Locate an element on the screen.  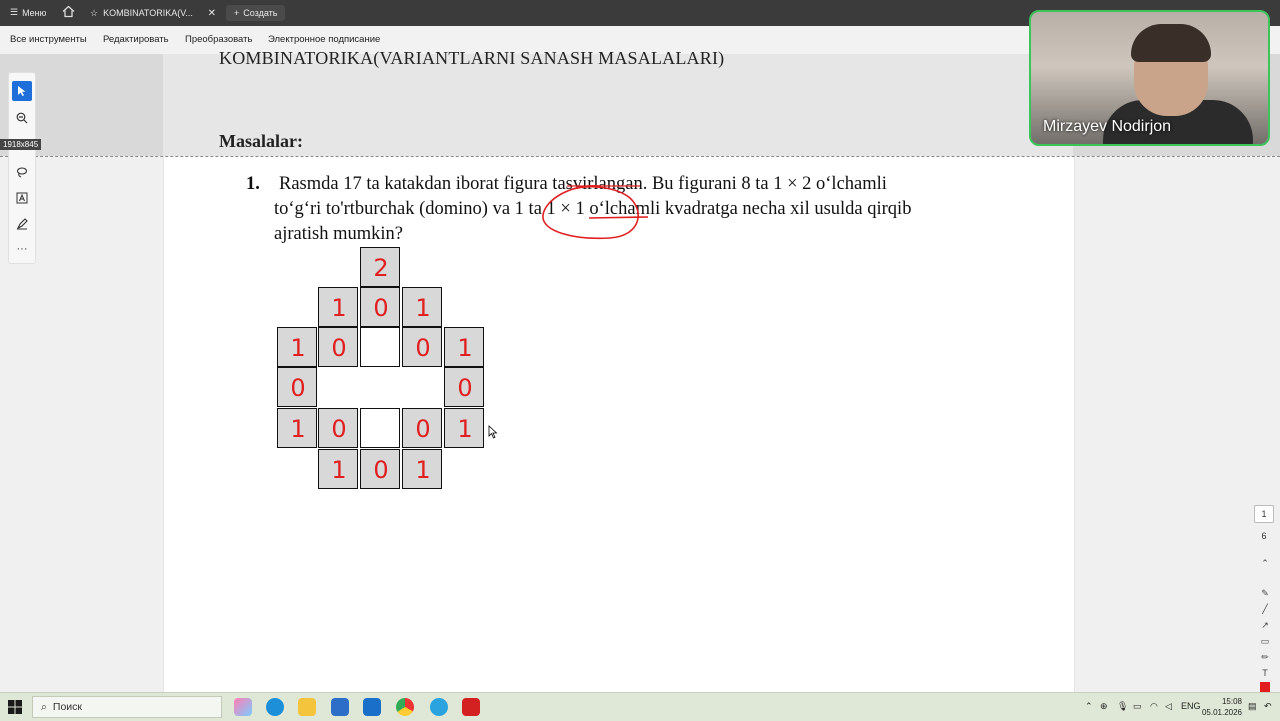
tool-rail: ··· is located at coordinates (22, 168).